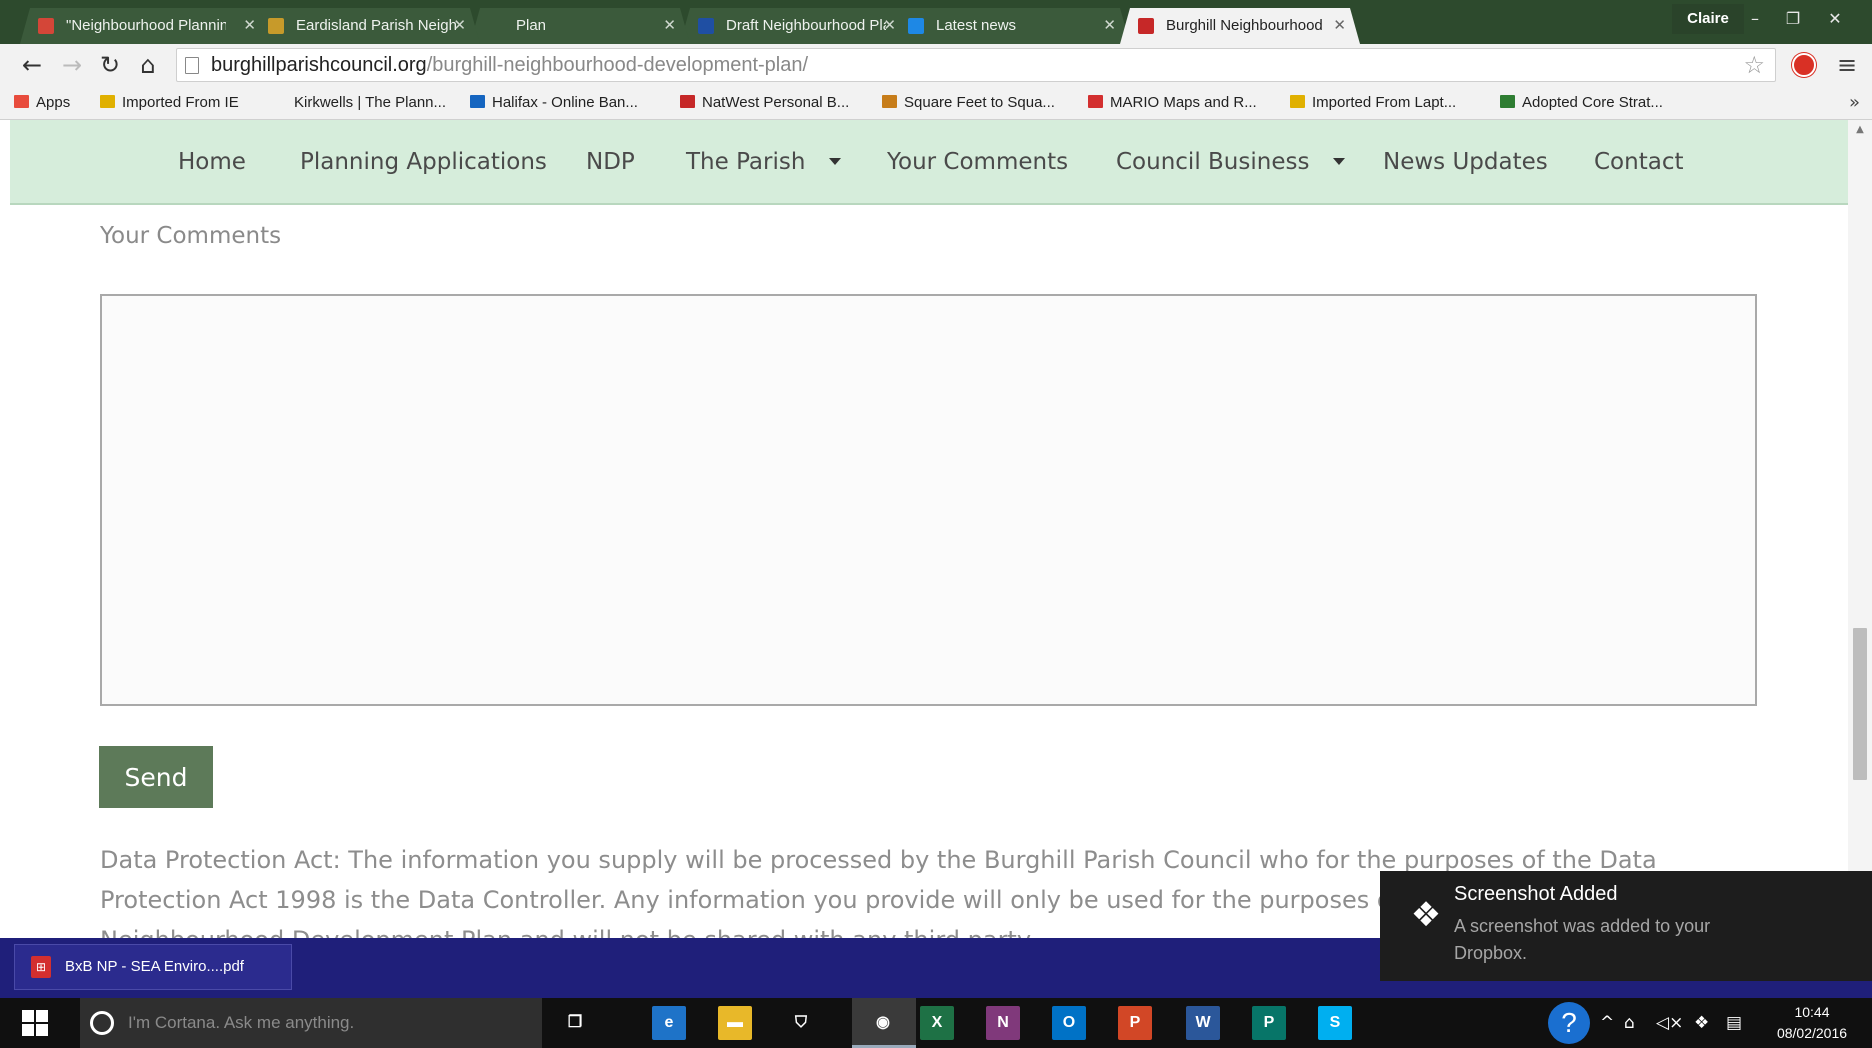  I want to click on reload-icon: ↻, so click(110, 65).